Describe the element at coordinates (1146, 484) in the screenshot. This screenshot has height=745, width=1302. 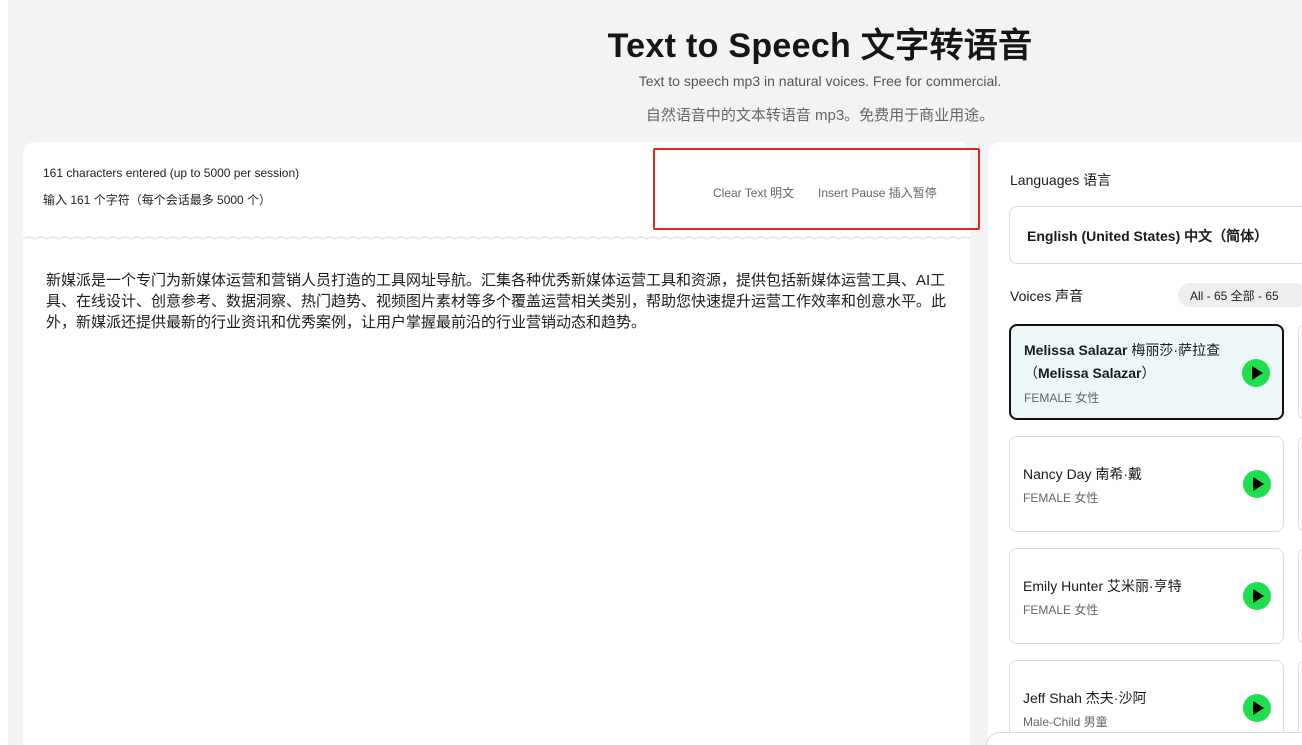
I see `voice-card: Nancy Day 南希·戴 FEMALE 女性` at that location.